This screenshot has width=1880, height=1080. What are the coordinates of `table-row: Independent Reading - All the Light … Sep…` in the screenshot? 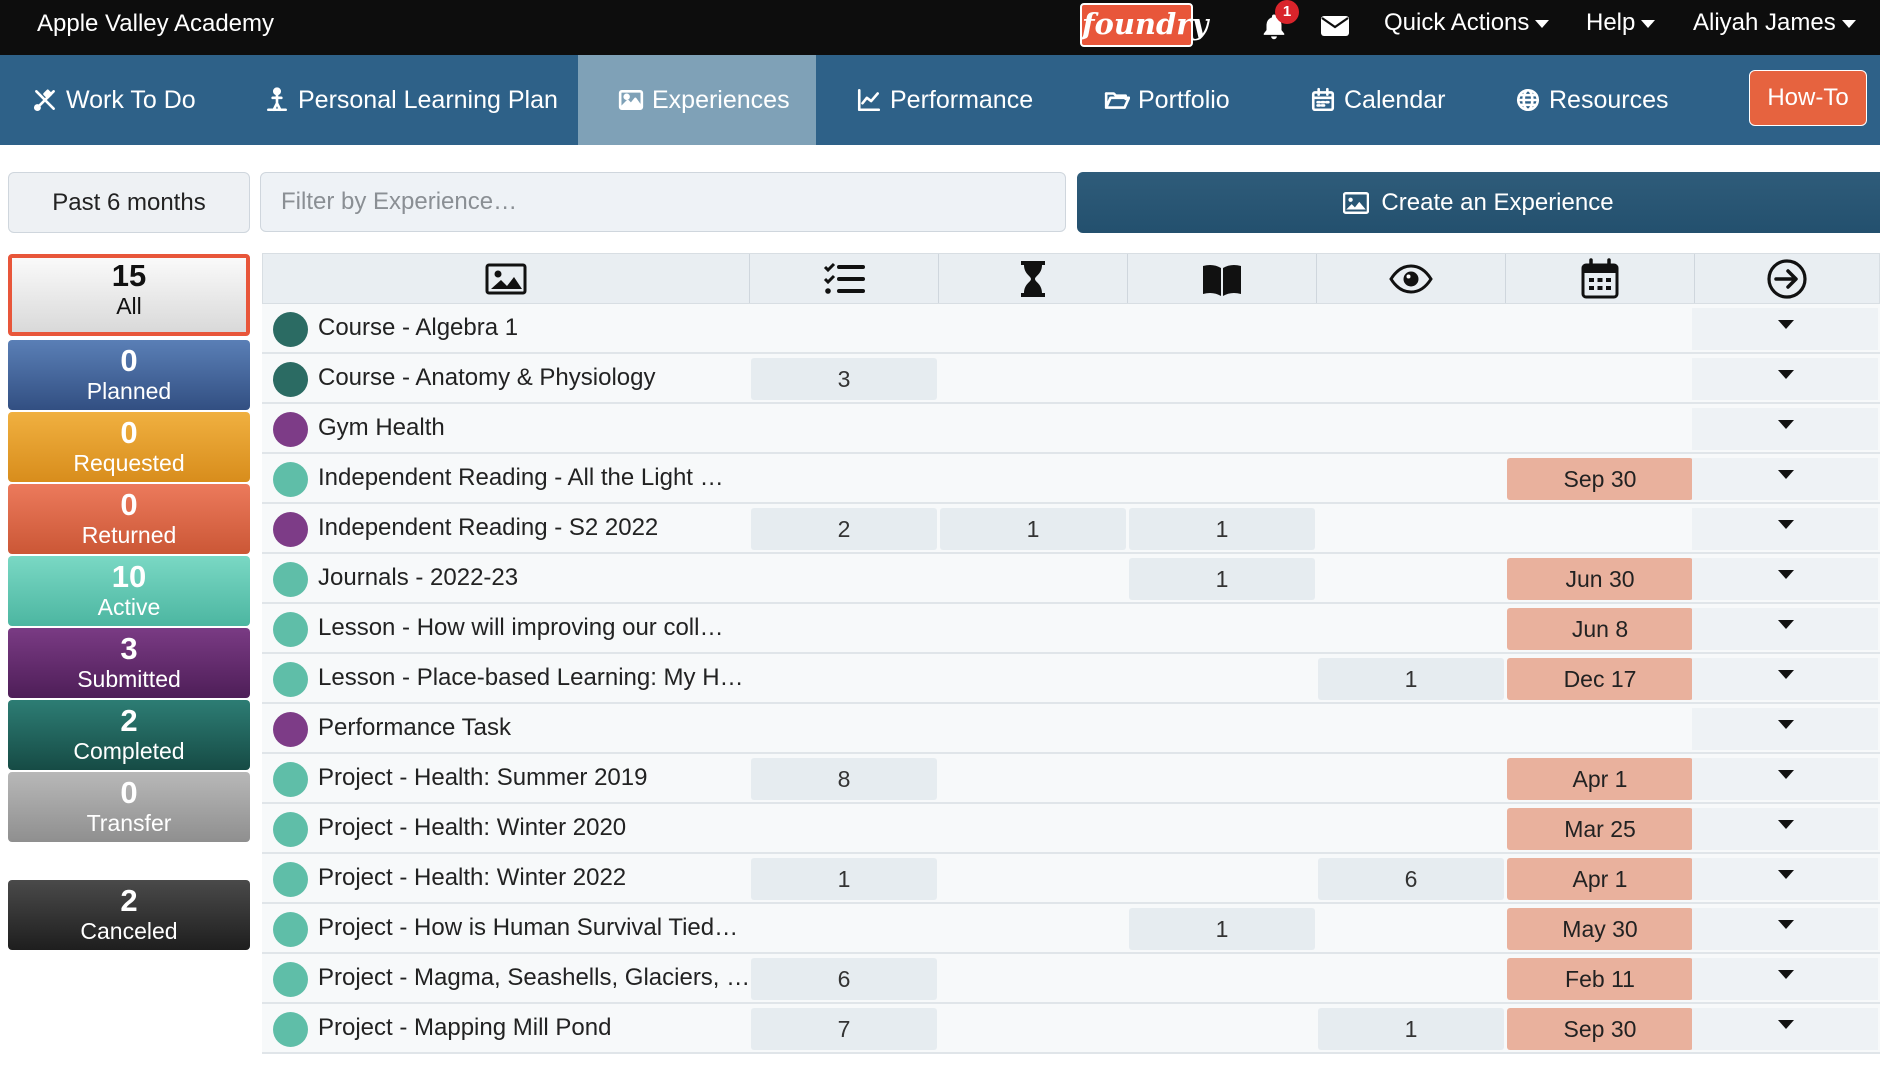 It's located at (1071, 479).